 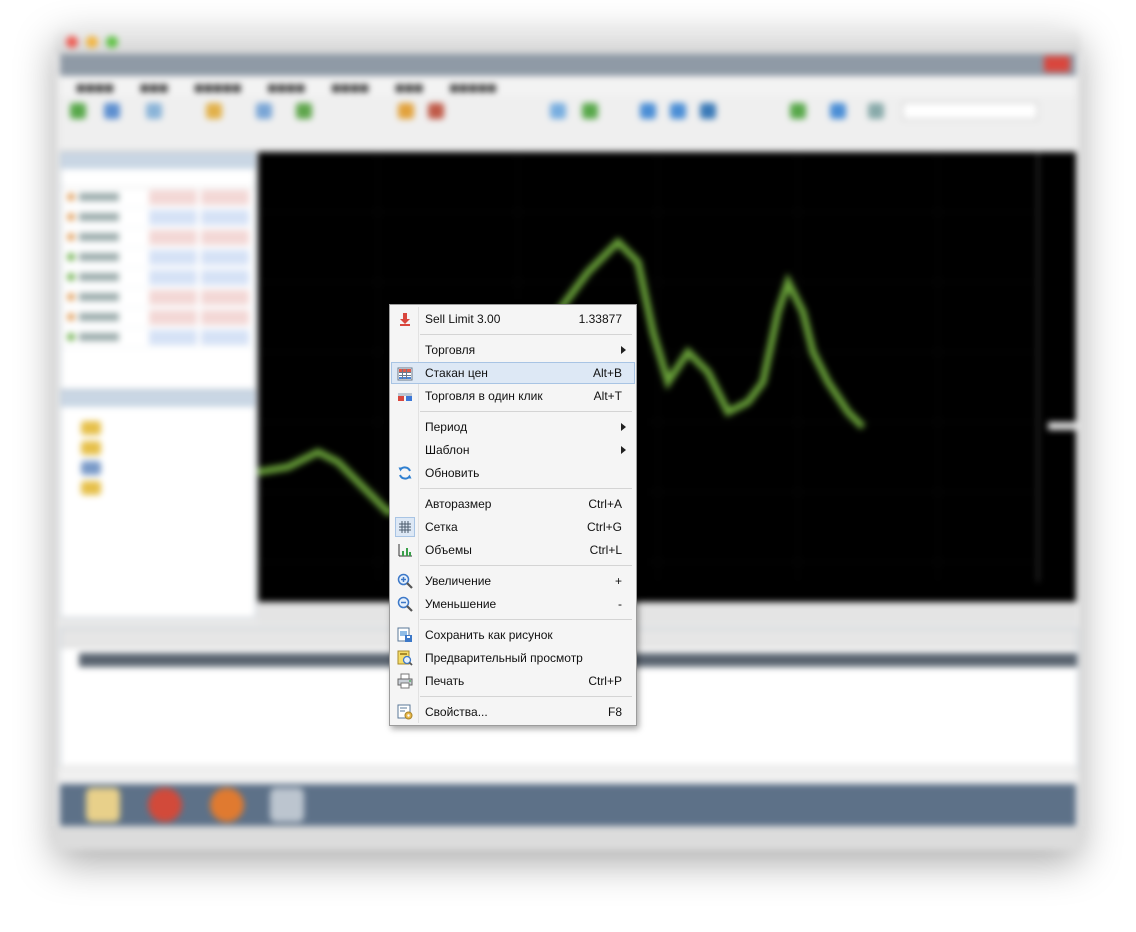 I want to click on refresh-icon, so click(x=405, y=473).